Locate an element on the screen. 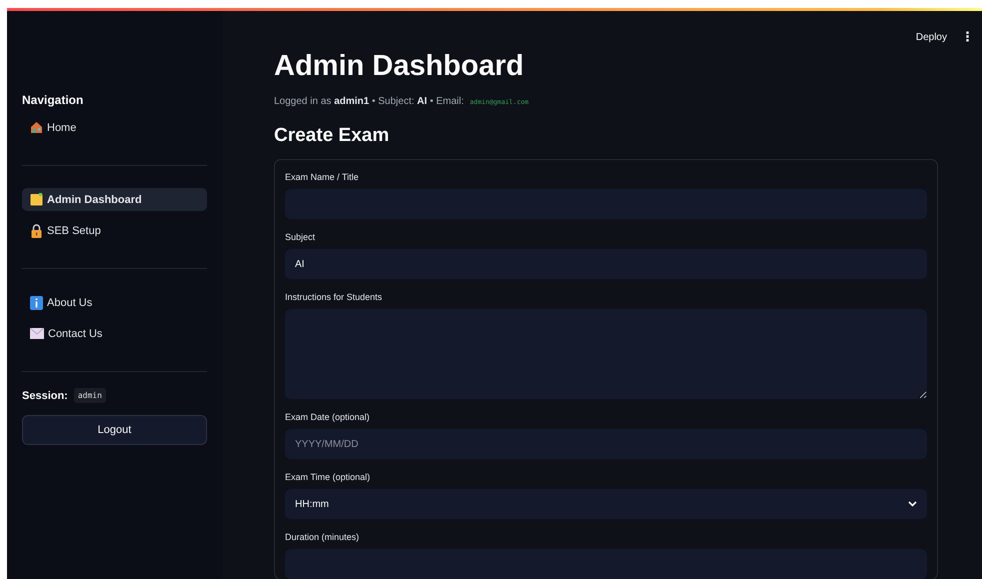 This screenshot has height=579, width=982. field-label: Duration (minutes) is located at coordinates (322, 537).